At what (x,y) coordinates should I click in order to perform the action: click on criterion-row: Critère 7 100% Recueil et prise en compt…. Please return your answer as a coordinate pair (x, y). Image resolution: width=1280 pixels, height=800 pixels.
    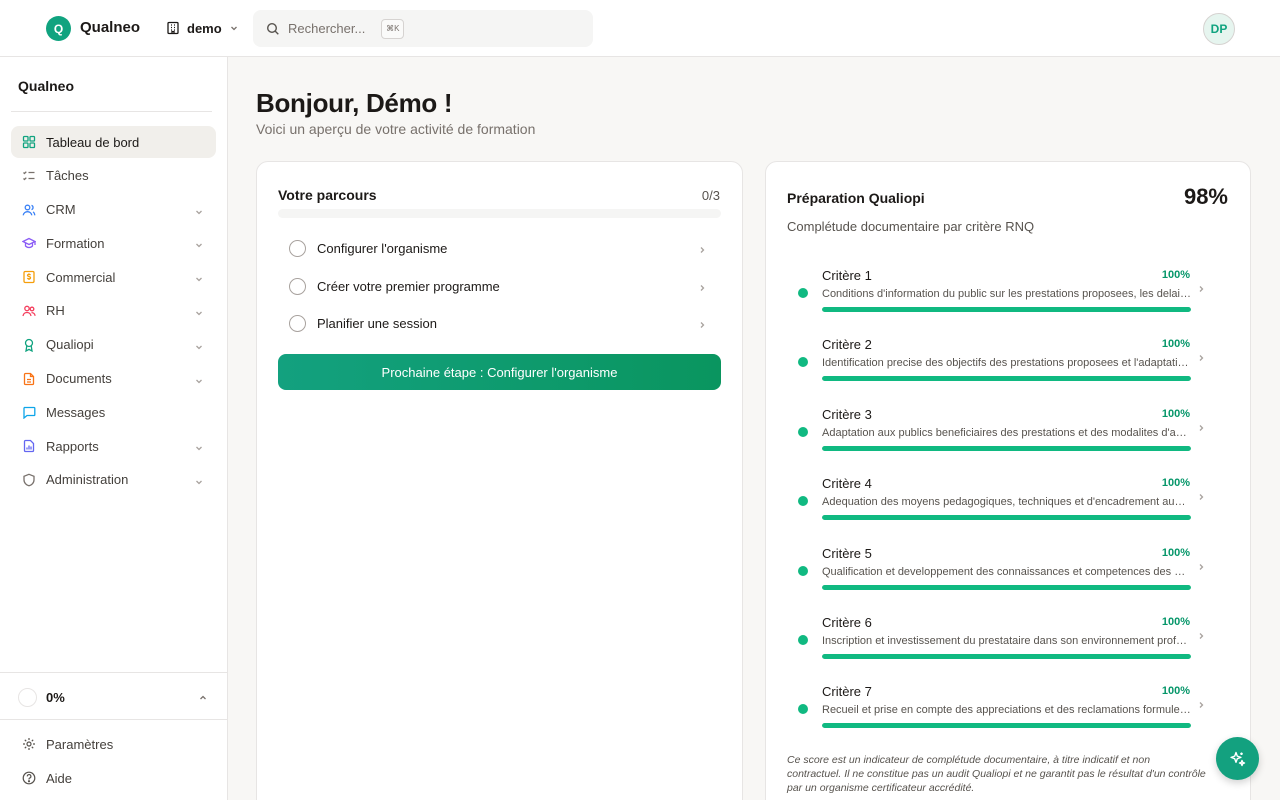
    Looking at the image, I should click on (1008, 708).